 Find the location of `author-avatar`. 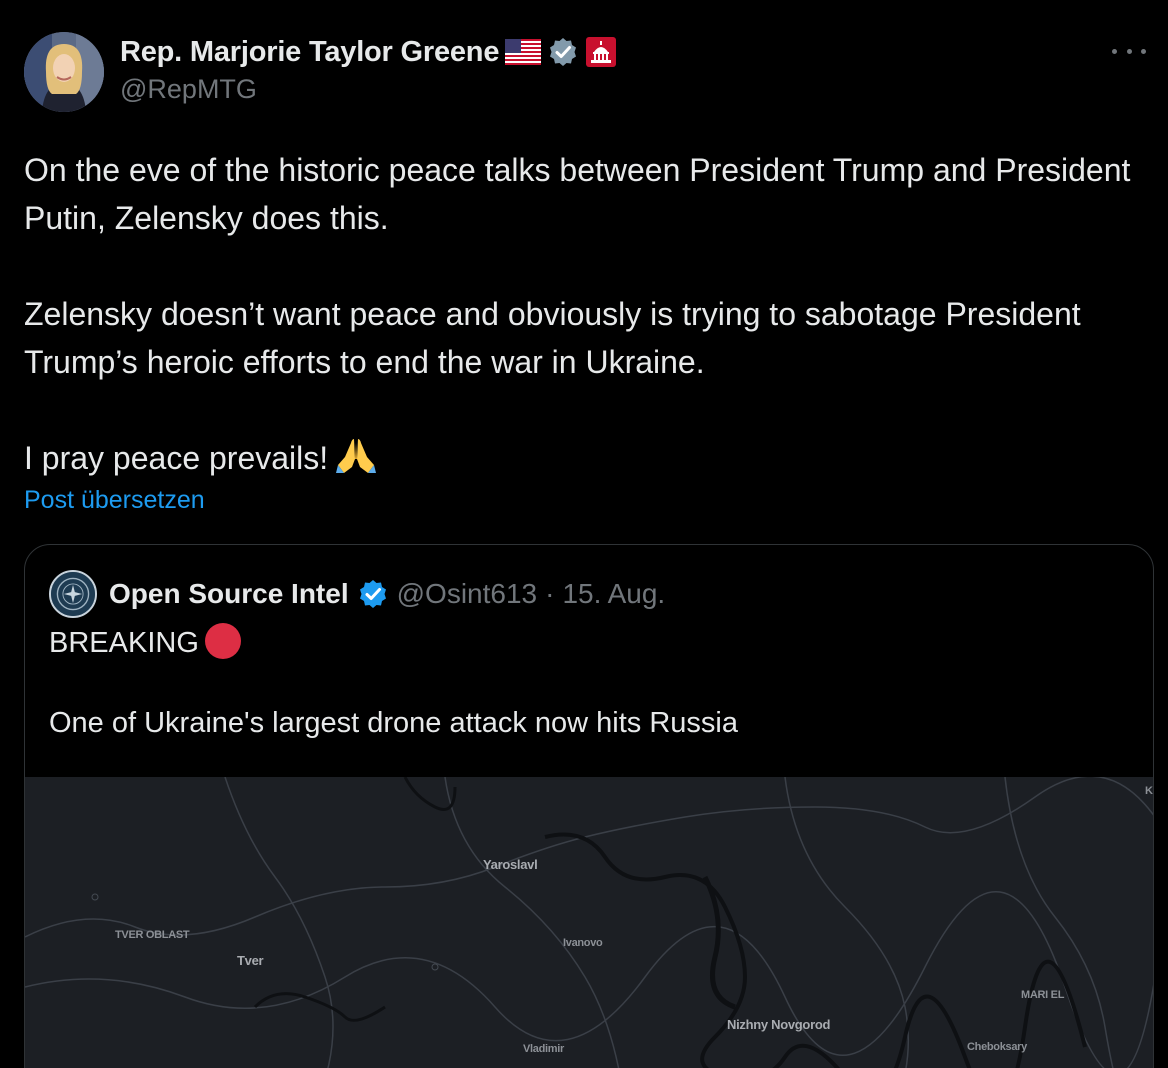

author-avatar is located at coordinates (64, 72).